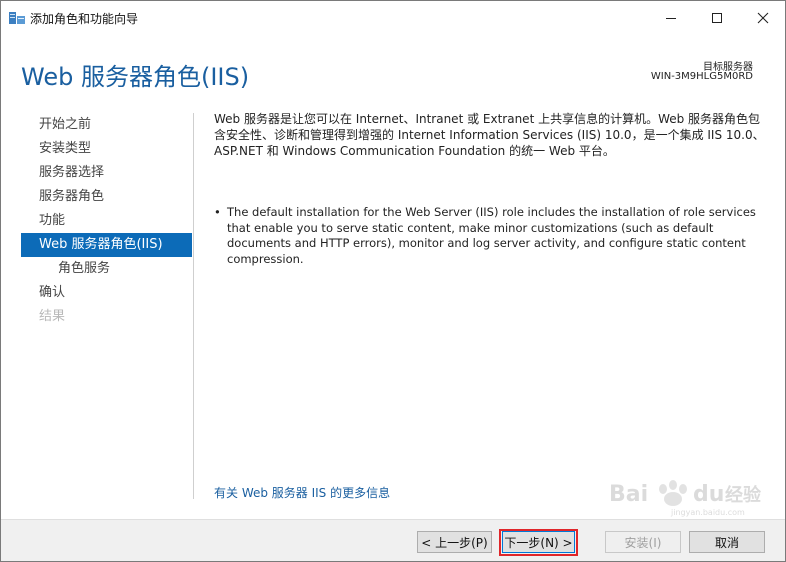 The width and height of the screenshot is (786, 562). Describe the element at coordinates (106, 269) in the screenshot. I see `nav-item-role-services: 角色服务` at that location.